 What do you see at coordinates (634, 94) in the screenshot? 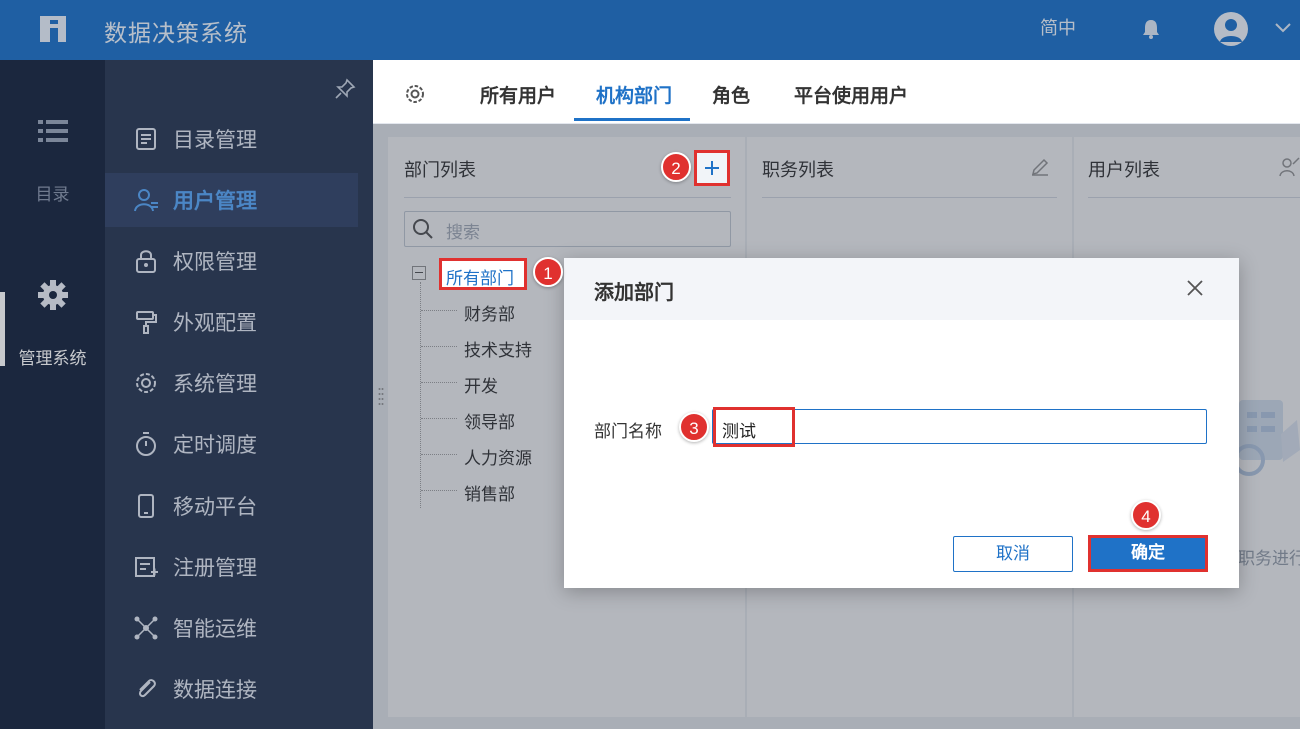
I see `tab-departments: 机构部门` at bounding box center [634, 94].